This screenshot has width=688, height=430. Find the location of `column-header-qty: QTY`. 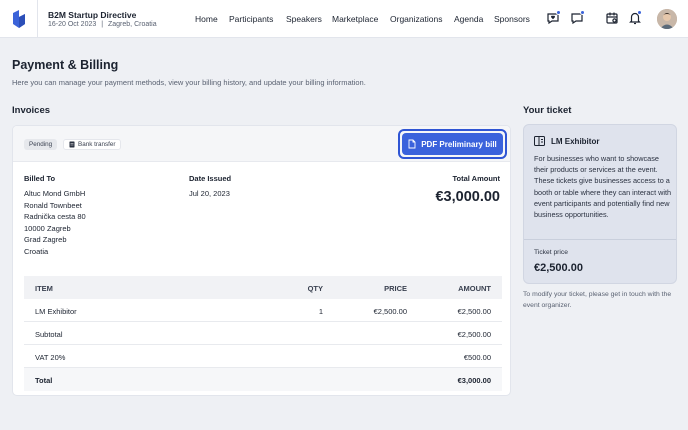

column-header-qty: QTY is located at coordinates (315, 288).